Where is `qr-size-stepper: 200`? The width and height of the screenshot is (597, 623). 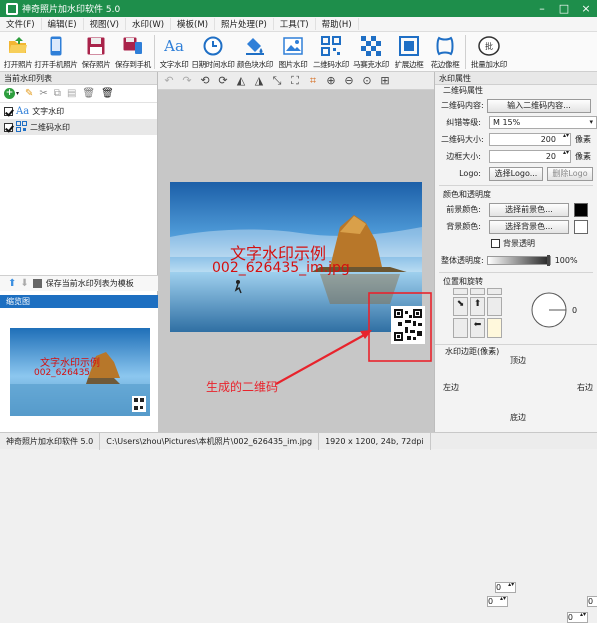 qr-size-stepper: 200 is located at coordinates (530, 139).